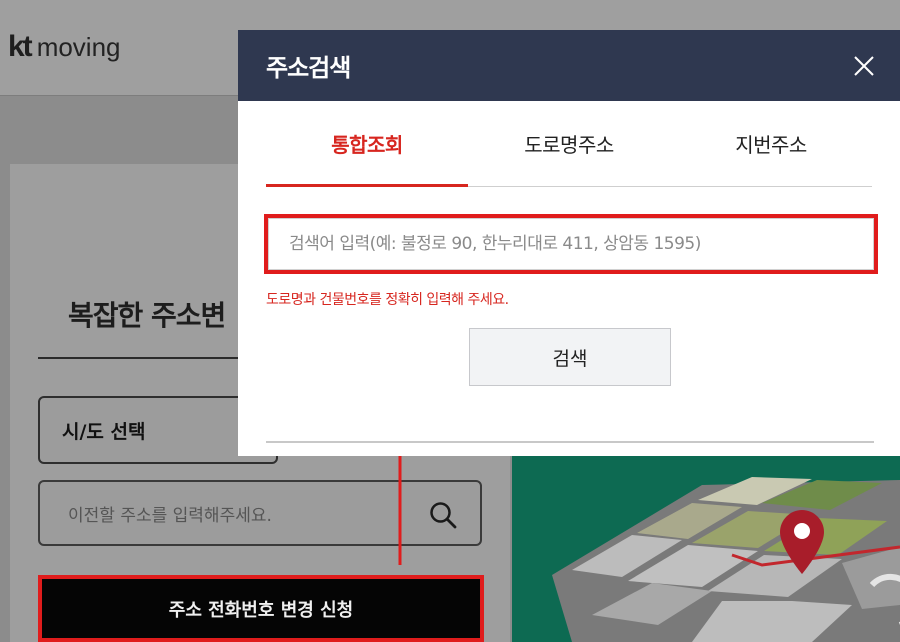 This screenshot has height=642, width=900. I want to click on address-input-placeholder: 이전할 주소를 입력해주세요., so click(170, 515).